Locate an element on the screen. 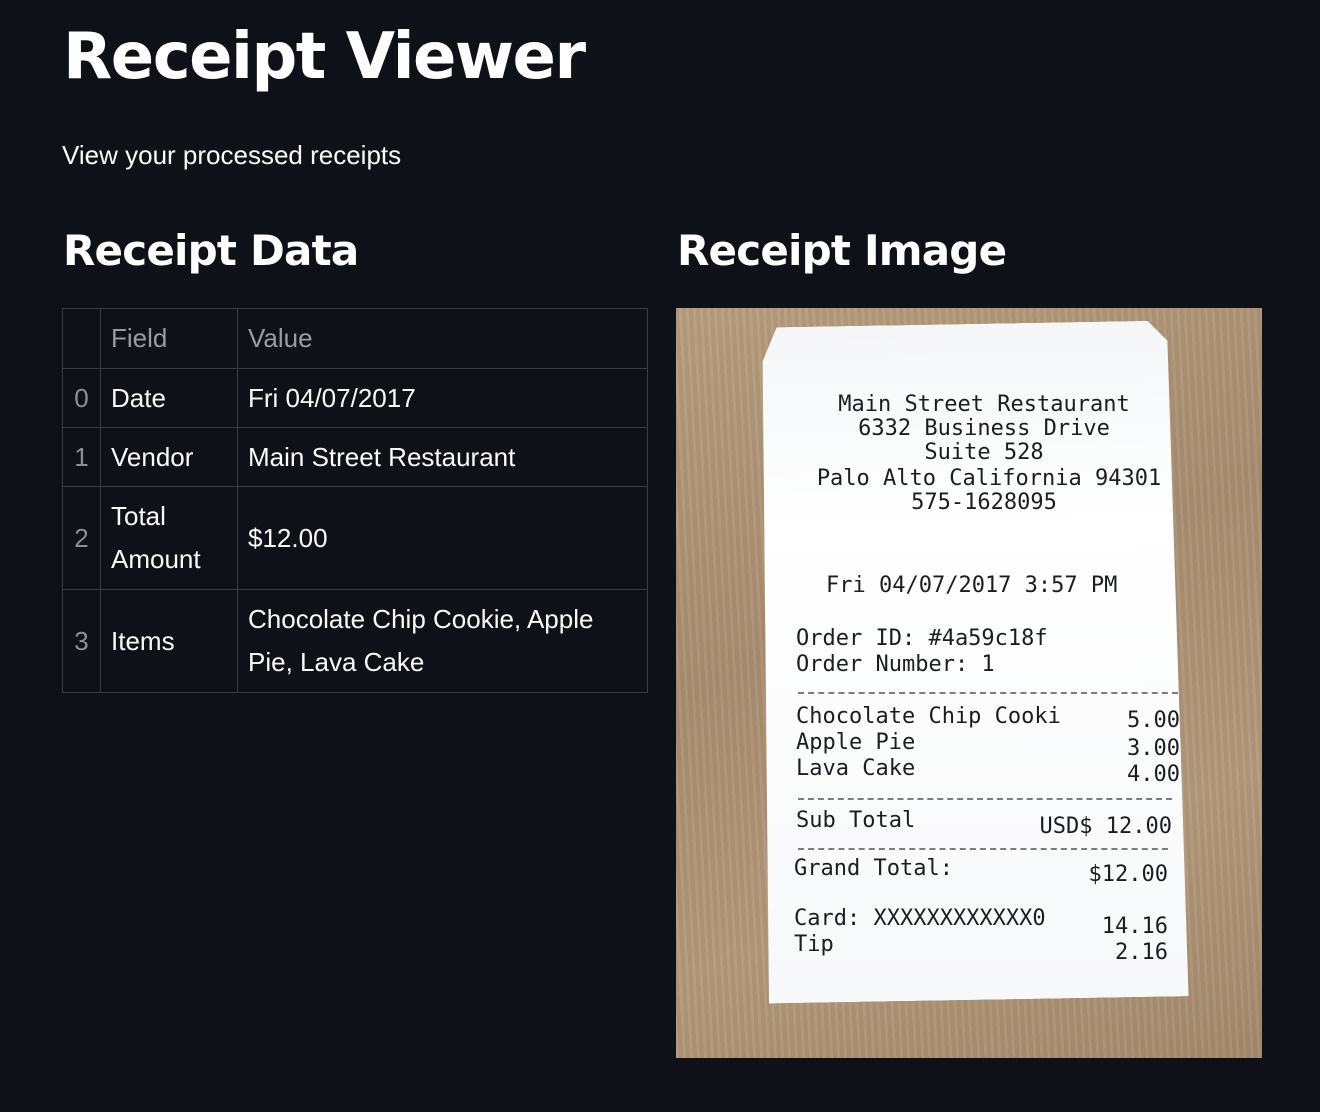 The image size is (1320, 1112). row-index: 2 is located at coordinates (81, 538).